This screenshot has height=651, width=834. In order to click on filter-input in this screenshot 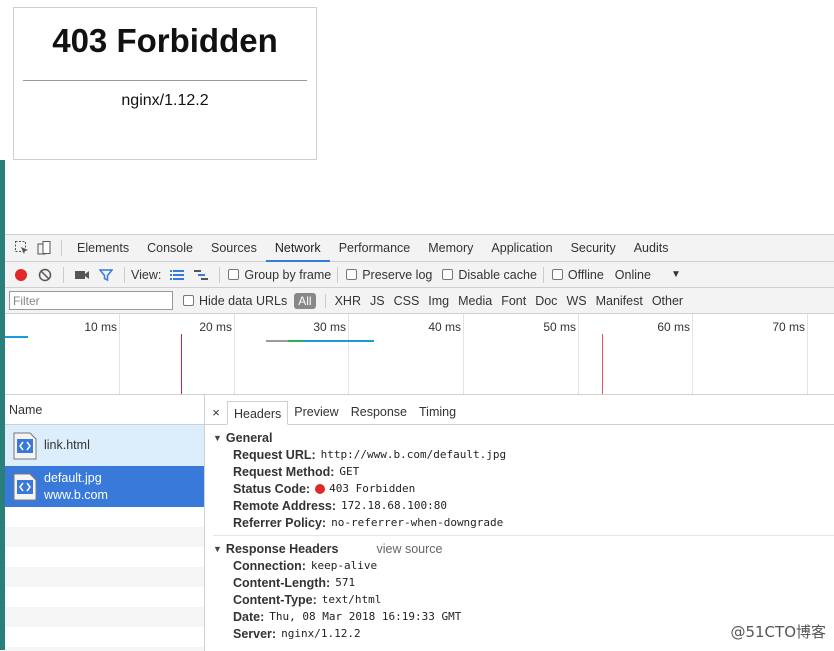, I will do `click(91, 300)`.